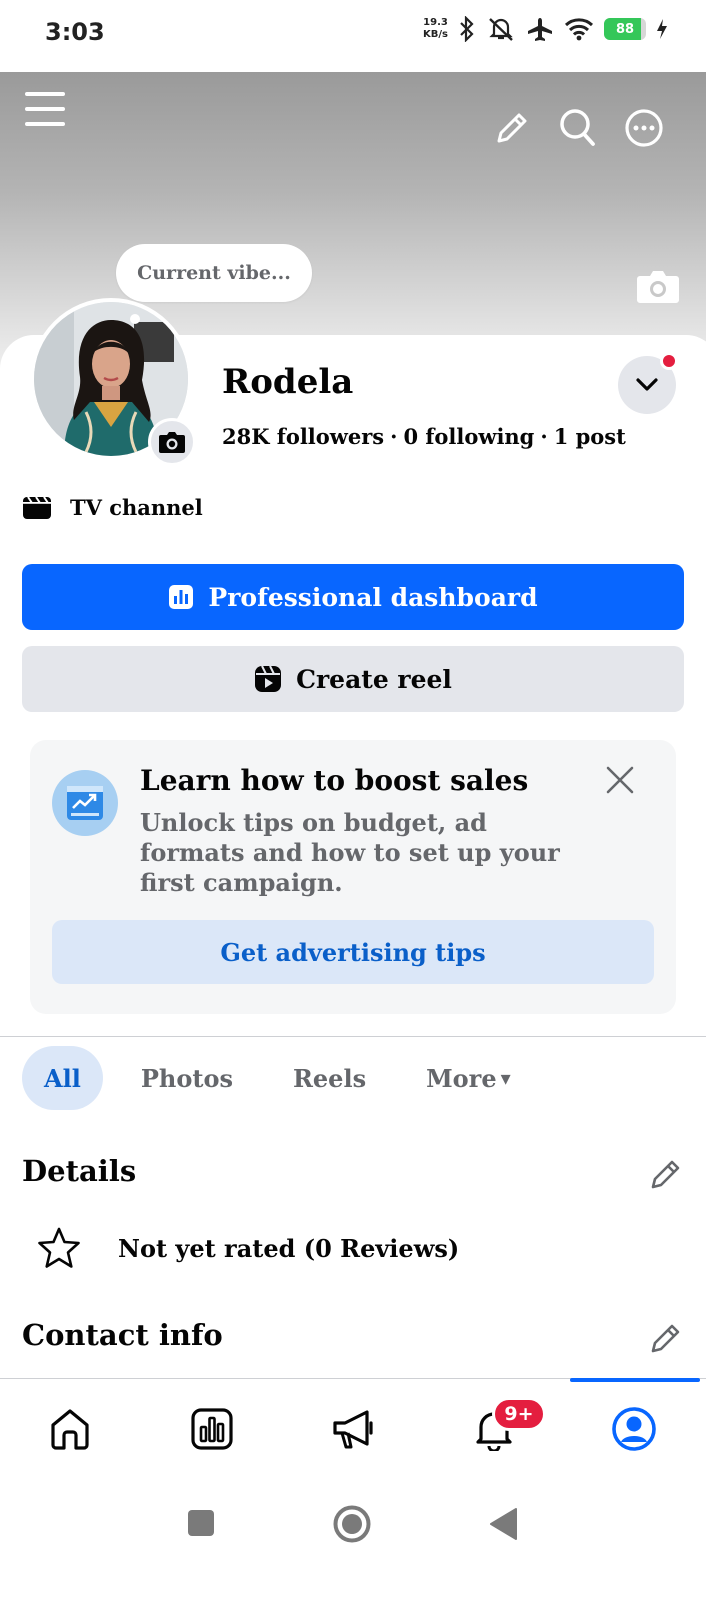  I want to click on home-icon, so click(70, 1429).